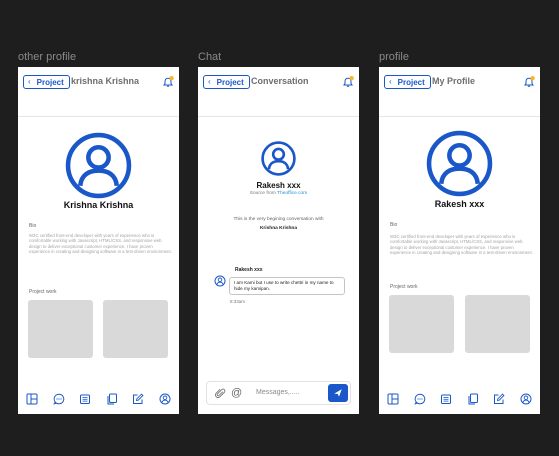 This screenshot has height=456, width=559. I want to click on page-title: Conversation, so click(280, 81).